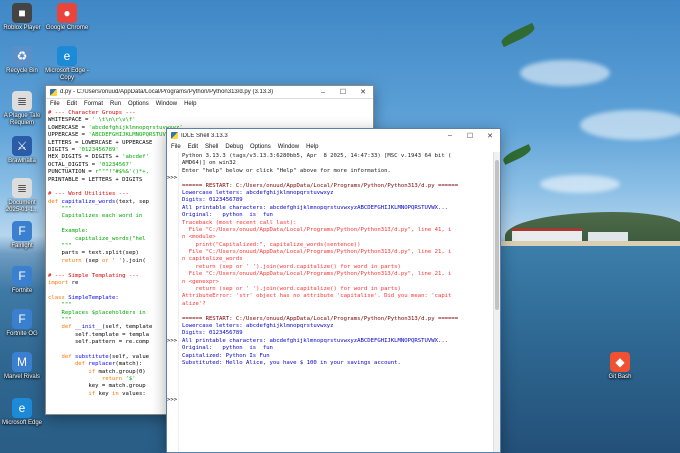 The width and height of the screenshot is (680, 453). What do you see at coordinates (226, 355) in the screenshot?
I see `code-token: Capitalized: Python Is Fun` at bounding box center [226, 355].